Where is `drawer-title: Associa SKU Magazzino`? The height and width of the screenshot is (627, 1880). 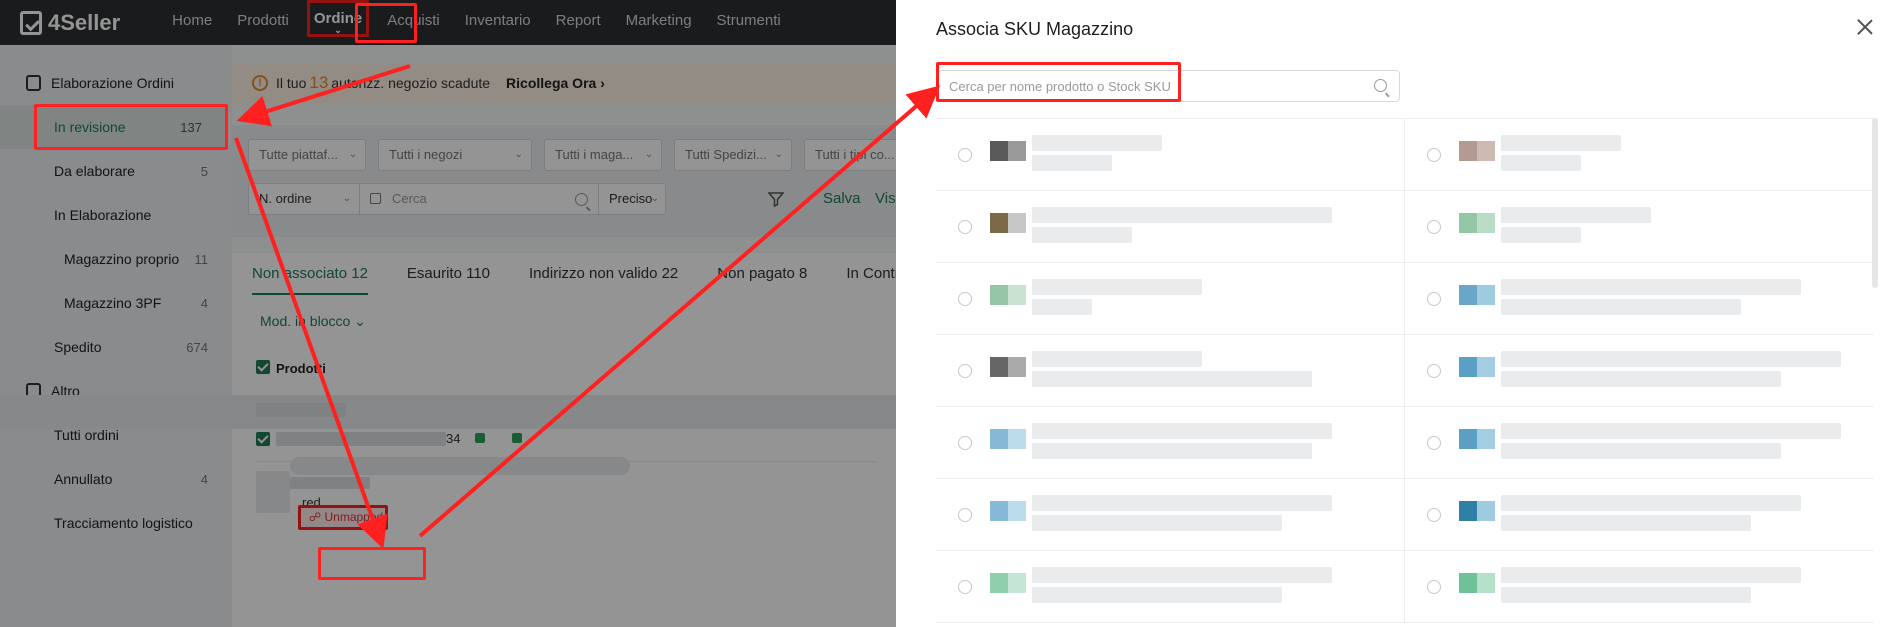
drawer-title: Associa SKU Magazzino is located at coordinates (1035, 29).